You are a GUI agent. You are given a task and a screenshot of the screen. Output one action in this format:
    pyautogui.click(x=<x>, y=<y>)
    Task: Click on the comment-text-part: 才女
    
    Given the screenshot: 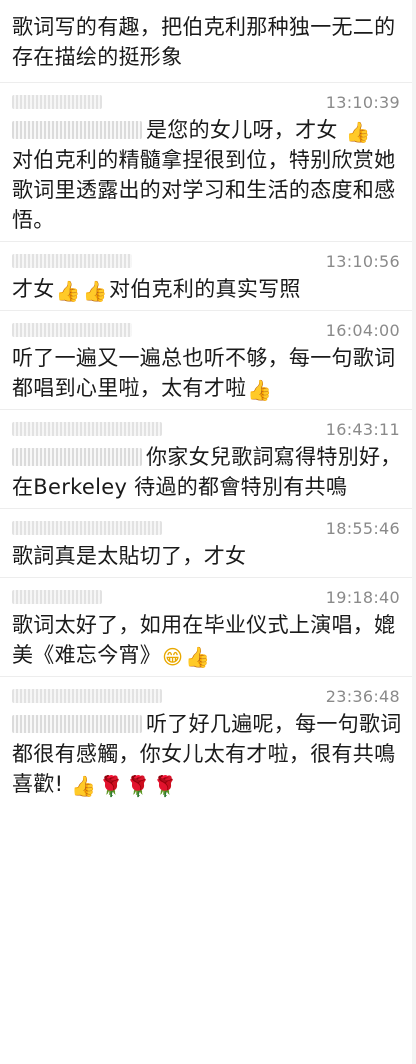 What is the action you would take?
    pyautogui.click(x=33, y=289)
    